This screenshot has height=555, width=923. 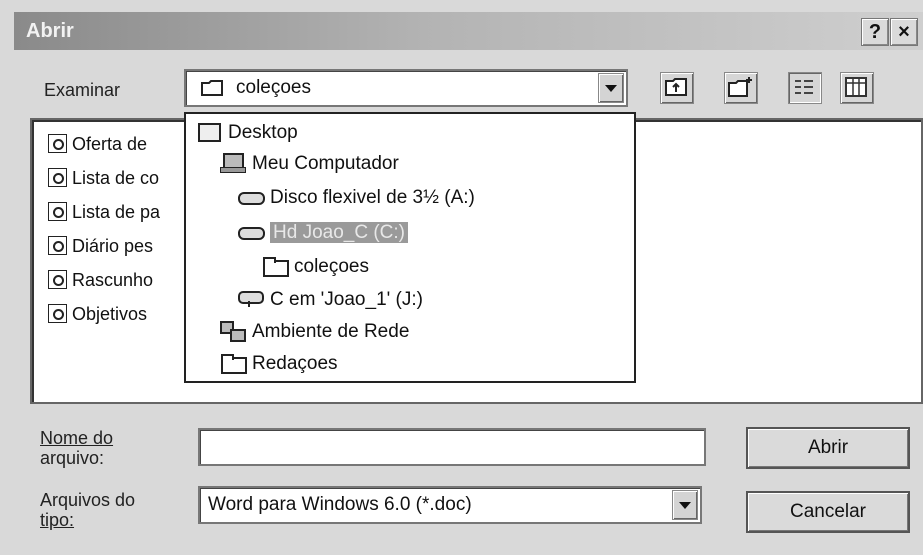 What do you see at coordinates (828, 448) in the screenshot?
I see `open-button: Abrir` at bounding box center [828, 448].